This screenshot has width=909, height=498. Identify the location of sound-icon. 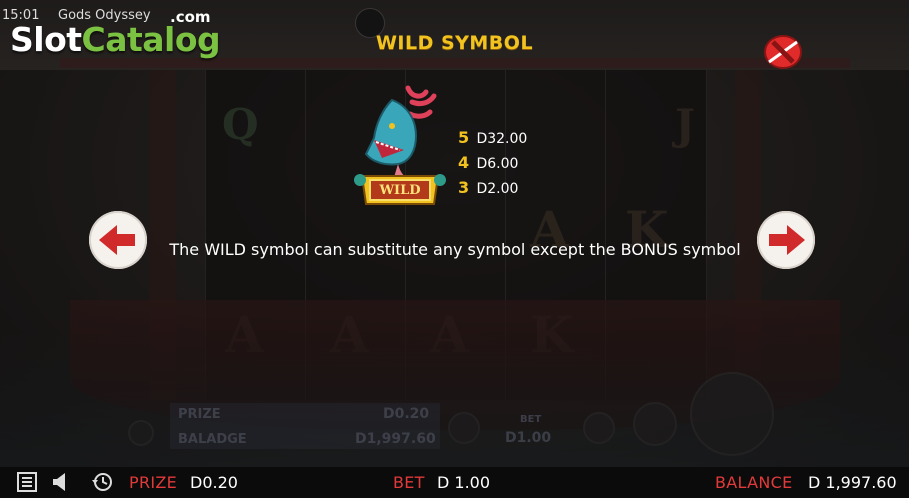
(59, 482).